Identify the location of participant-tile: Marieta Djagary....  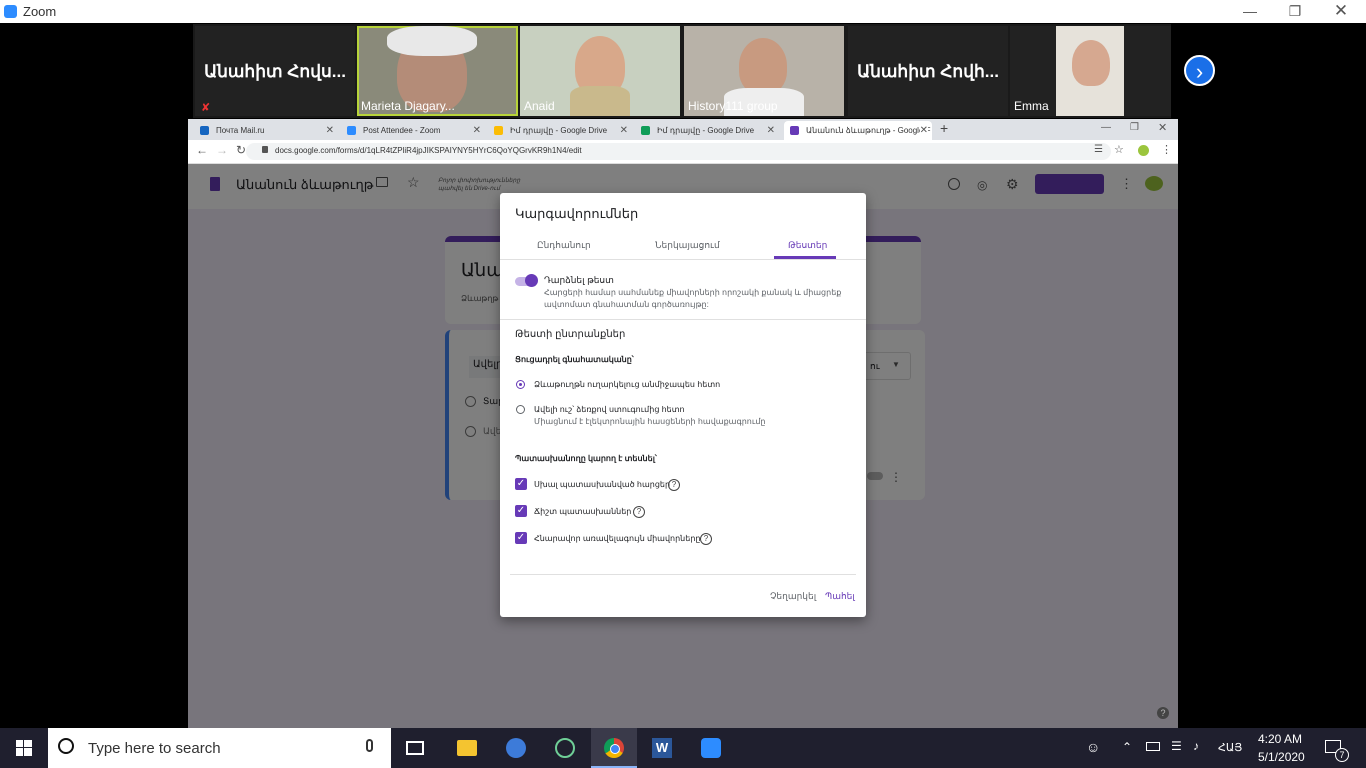
(437, 71).